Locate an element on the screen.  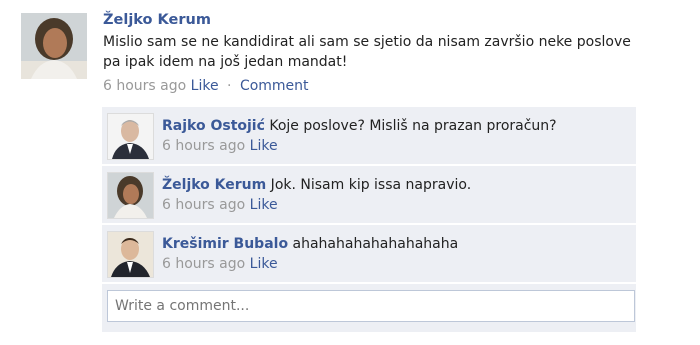
comment-input is located at coordinates (371, 306).